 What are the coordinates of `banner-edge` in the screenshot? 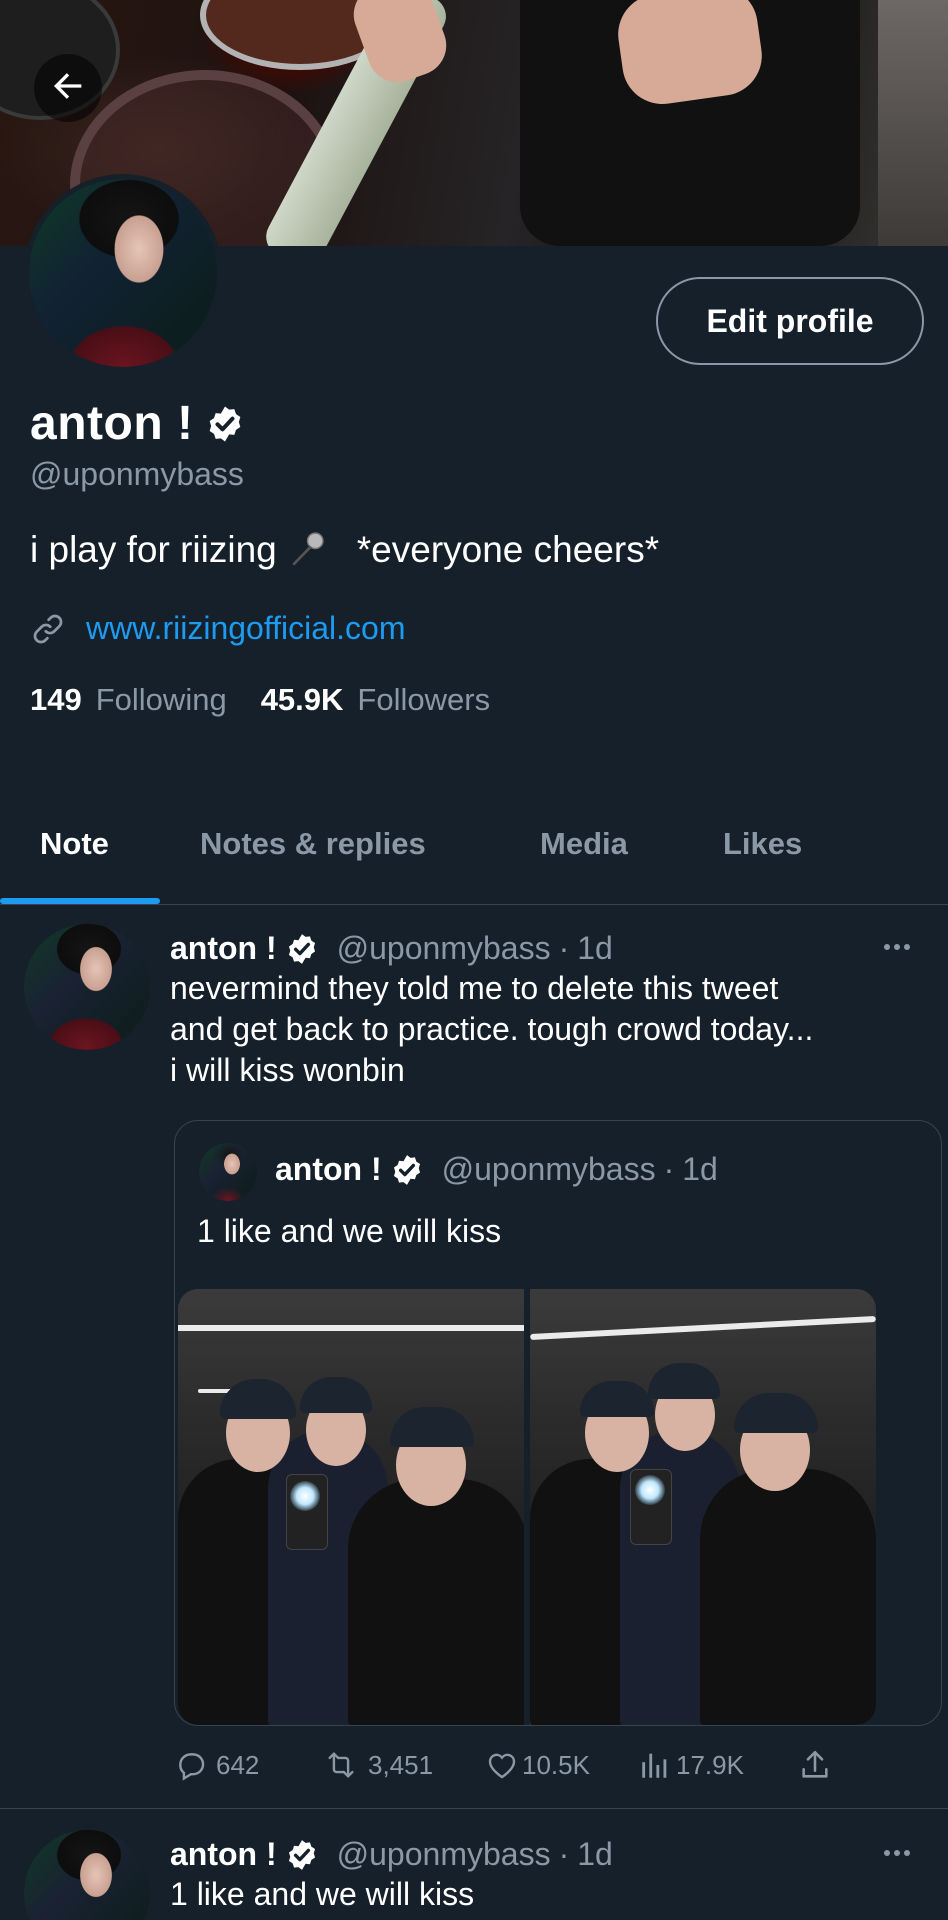 It's located at (913, 123).